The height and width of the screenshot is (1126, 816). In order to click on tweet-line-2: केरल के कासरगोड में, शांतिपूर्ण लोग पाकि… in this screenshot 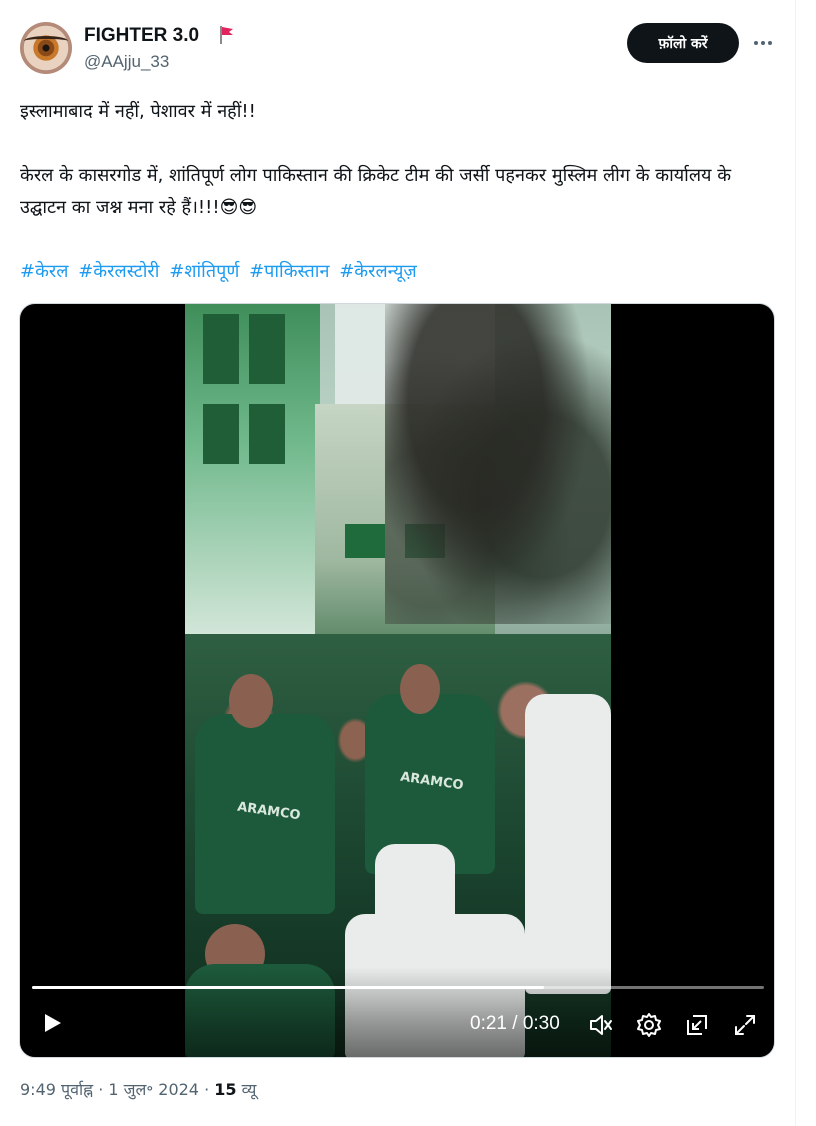, I will do `click(376, 191)`.